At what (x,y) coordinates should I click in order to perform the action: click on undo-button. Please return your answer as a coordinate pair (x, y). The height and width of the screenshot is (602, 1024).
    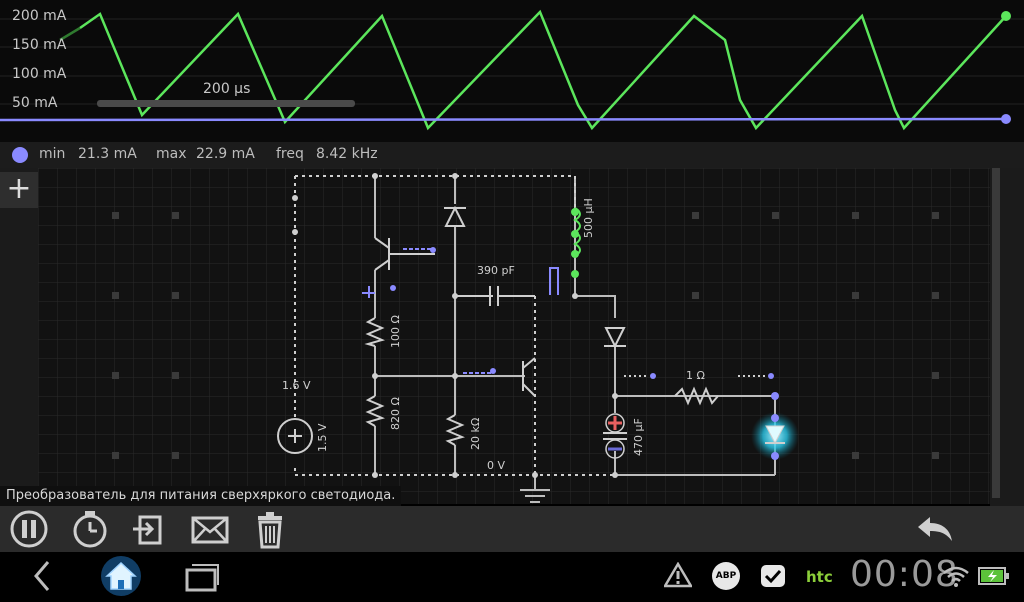
    Looking at the image, I should click on (935, 529).